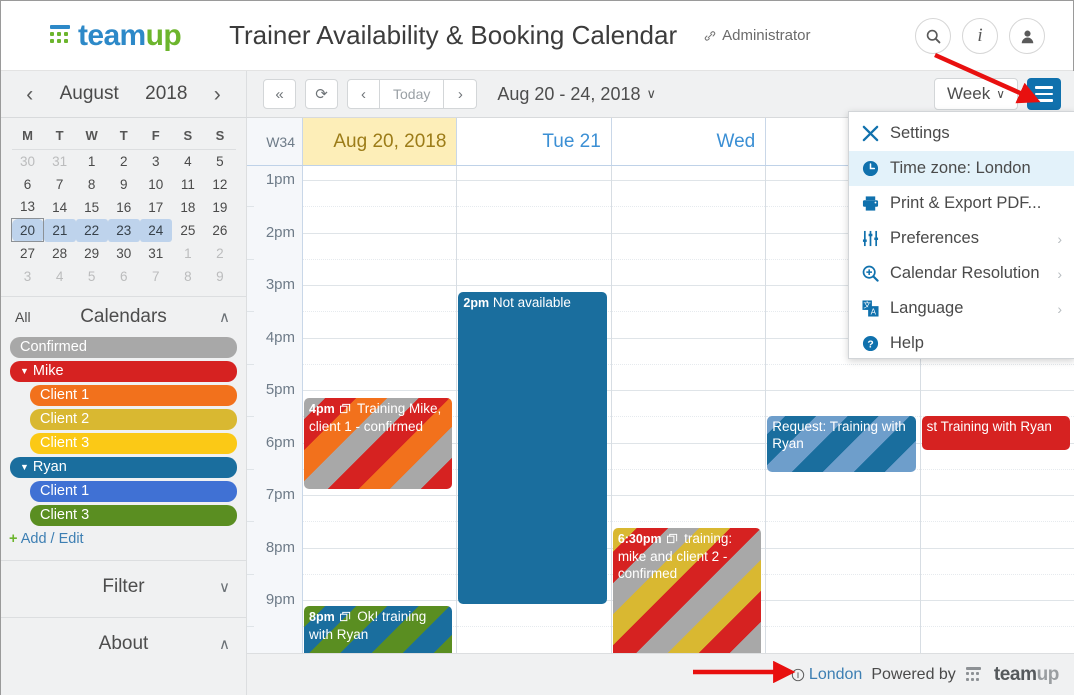 This screenshot has width=1074, height=695. What do you see at coordinates (123, 467) in the screenshot?
I see `calendar-list-item: ▼ Ryan` at bounding box center [123, 467].